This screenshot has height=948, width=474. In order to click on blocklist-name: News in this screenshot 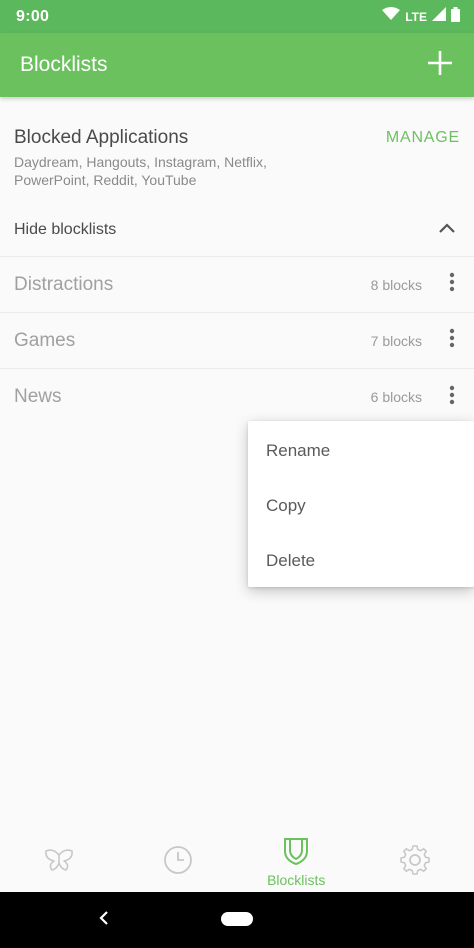, I will do `click(38, 396)`.